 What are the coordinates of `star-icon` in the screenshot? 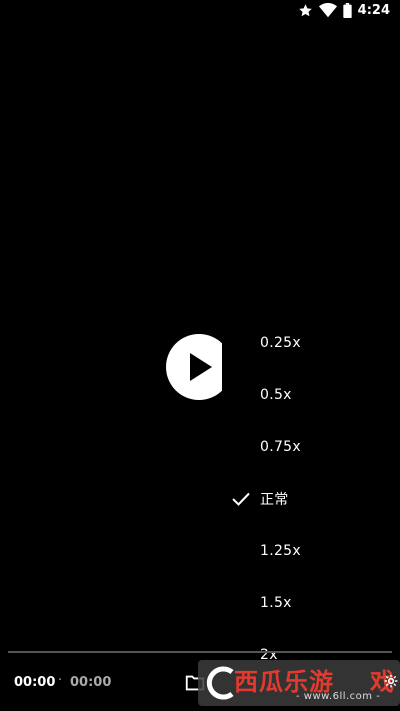 It's located at (305, 10).